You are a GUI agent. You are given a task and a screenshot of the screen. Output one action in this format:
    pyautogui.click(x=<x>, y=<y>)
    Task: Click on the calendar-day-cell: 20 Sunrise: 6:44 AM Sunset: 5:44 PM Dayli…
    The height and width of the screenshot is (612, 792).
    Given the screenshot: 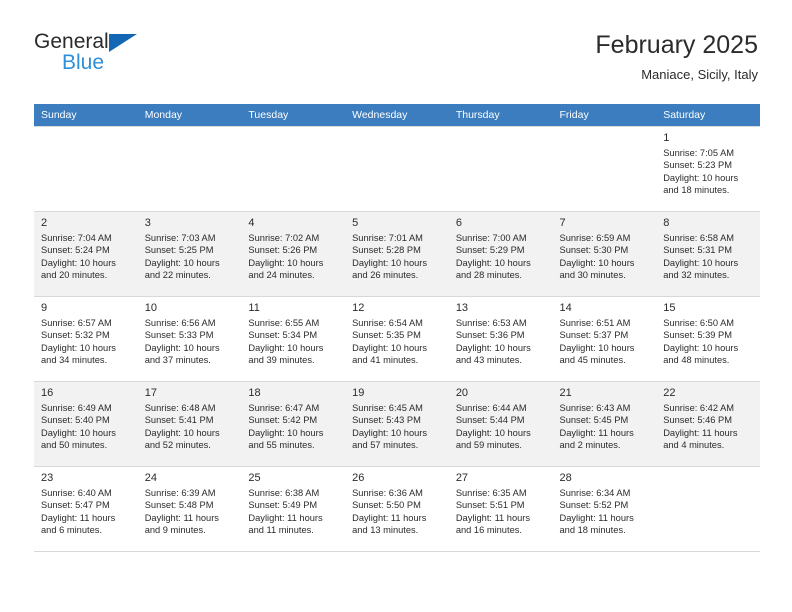 What is the action you would take?
    pyautogui.click(x=500, y=424)
    